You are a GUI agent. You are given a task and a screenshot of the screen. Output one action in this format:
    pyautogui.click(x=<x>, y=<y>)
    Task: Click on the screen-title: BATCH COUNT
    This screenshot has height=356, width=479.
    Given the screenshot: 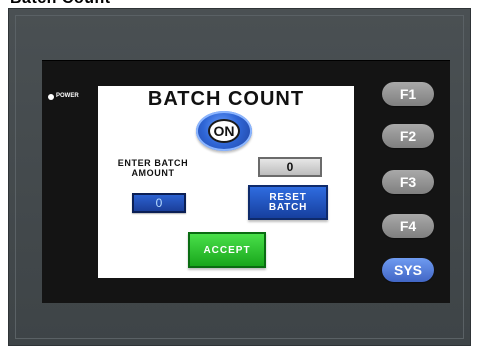 What is the action you would take?
    pyautogui.click(x=226, y=99)
    